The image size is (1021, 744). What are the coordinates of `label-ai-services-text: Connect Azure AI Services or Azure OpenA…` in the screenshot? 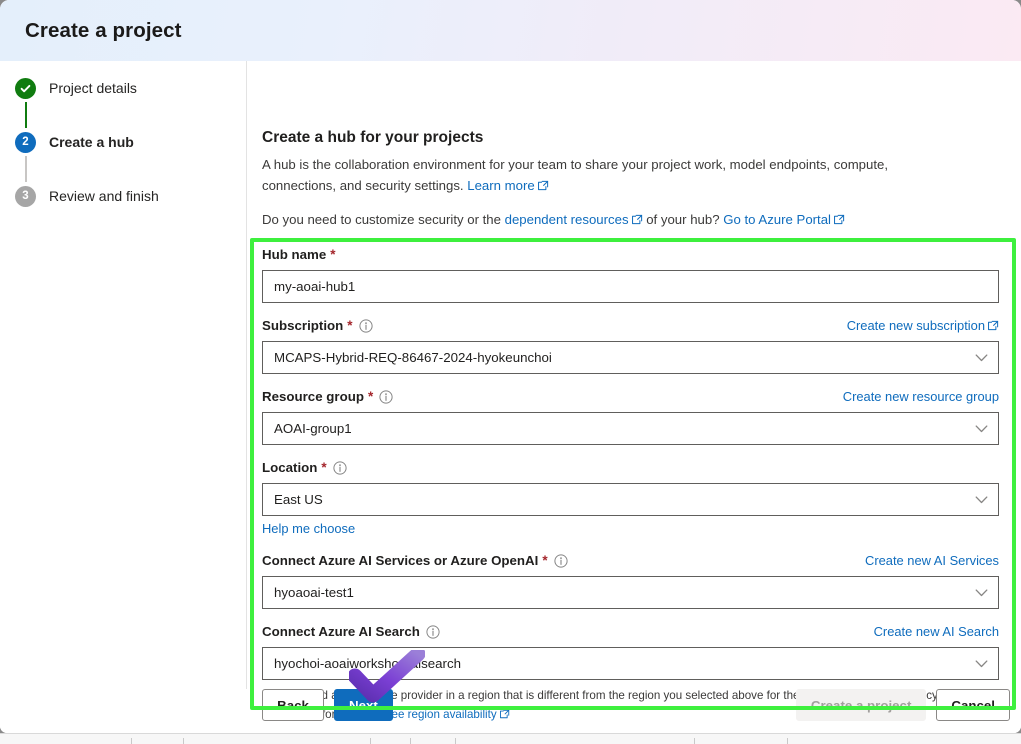 It's located at (400, 560).